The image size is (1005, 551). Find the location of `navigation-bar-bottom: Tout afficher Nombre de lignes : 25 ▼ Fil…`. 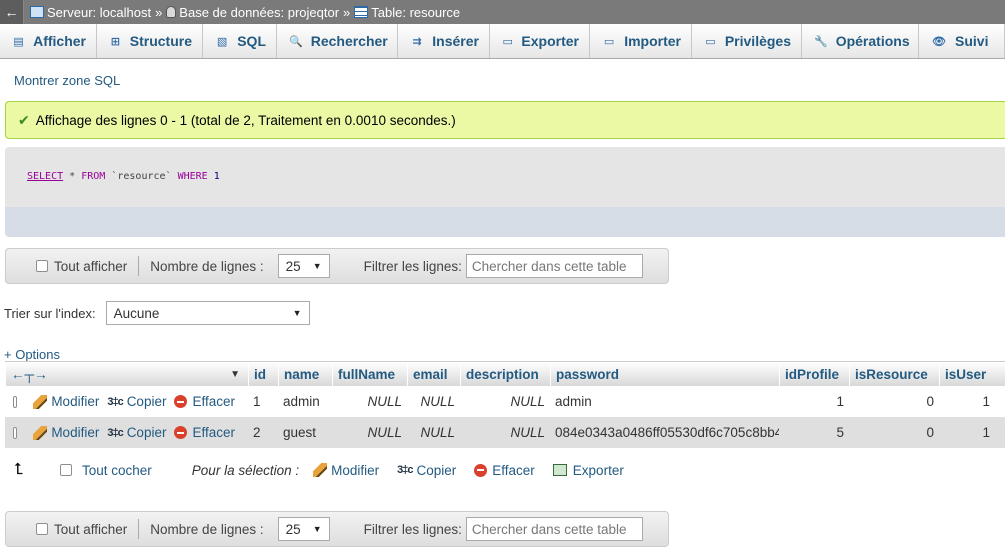

navigation-bar-bottom: Tout afficher Nombre de lignes : 25 ▼ Fil… is located at coordinates (337, 529).